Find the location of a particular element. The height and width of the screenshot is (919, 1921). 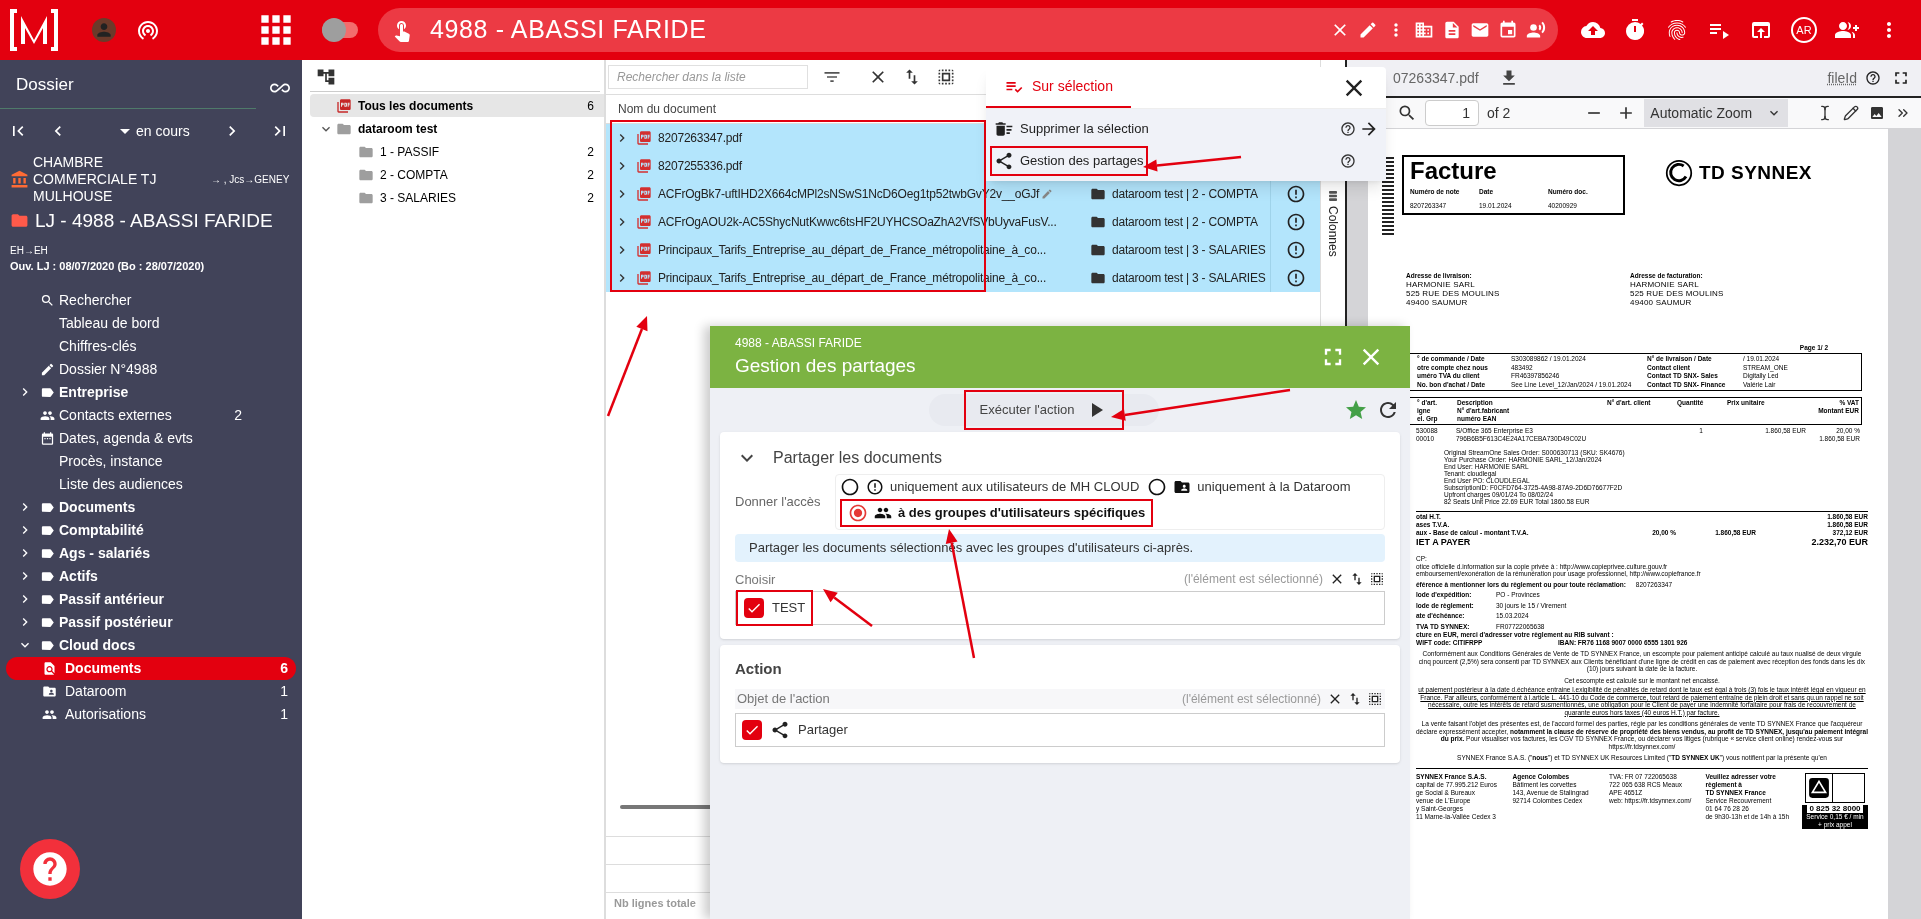

radio-option: à des groupes d'utilisateurs spécifiques is located at coordinates (997, 513).